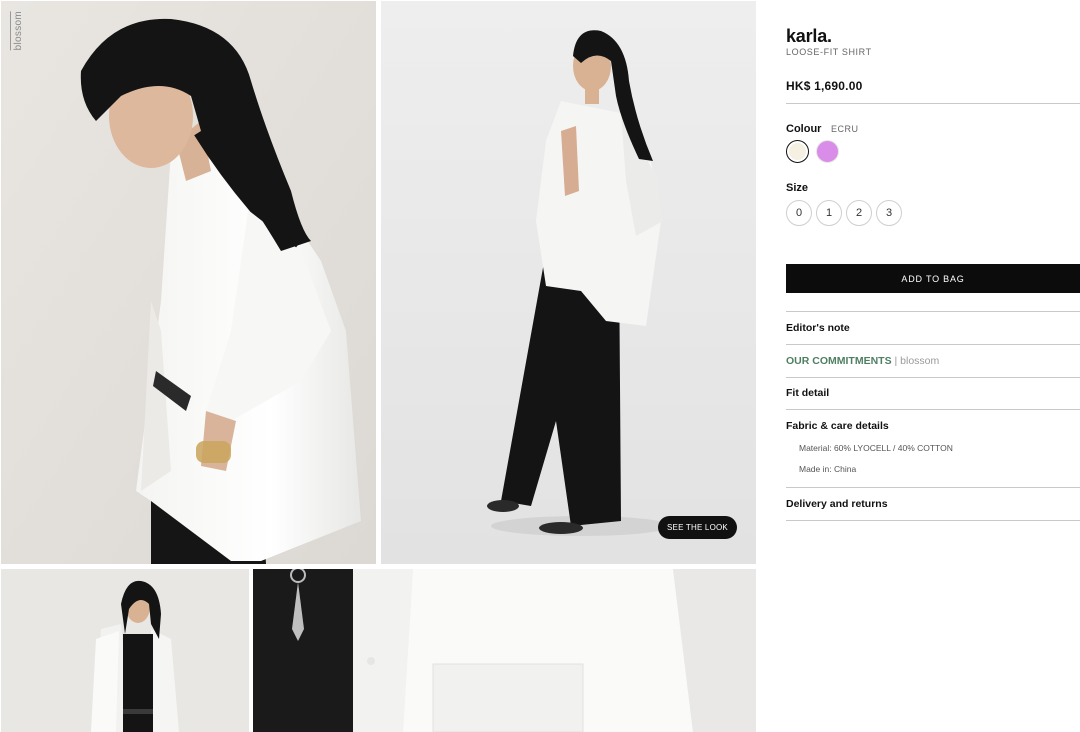 This screenshot has width=1080, height=732. I want to click on brand-name: karla., so click(809, 36).